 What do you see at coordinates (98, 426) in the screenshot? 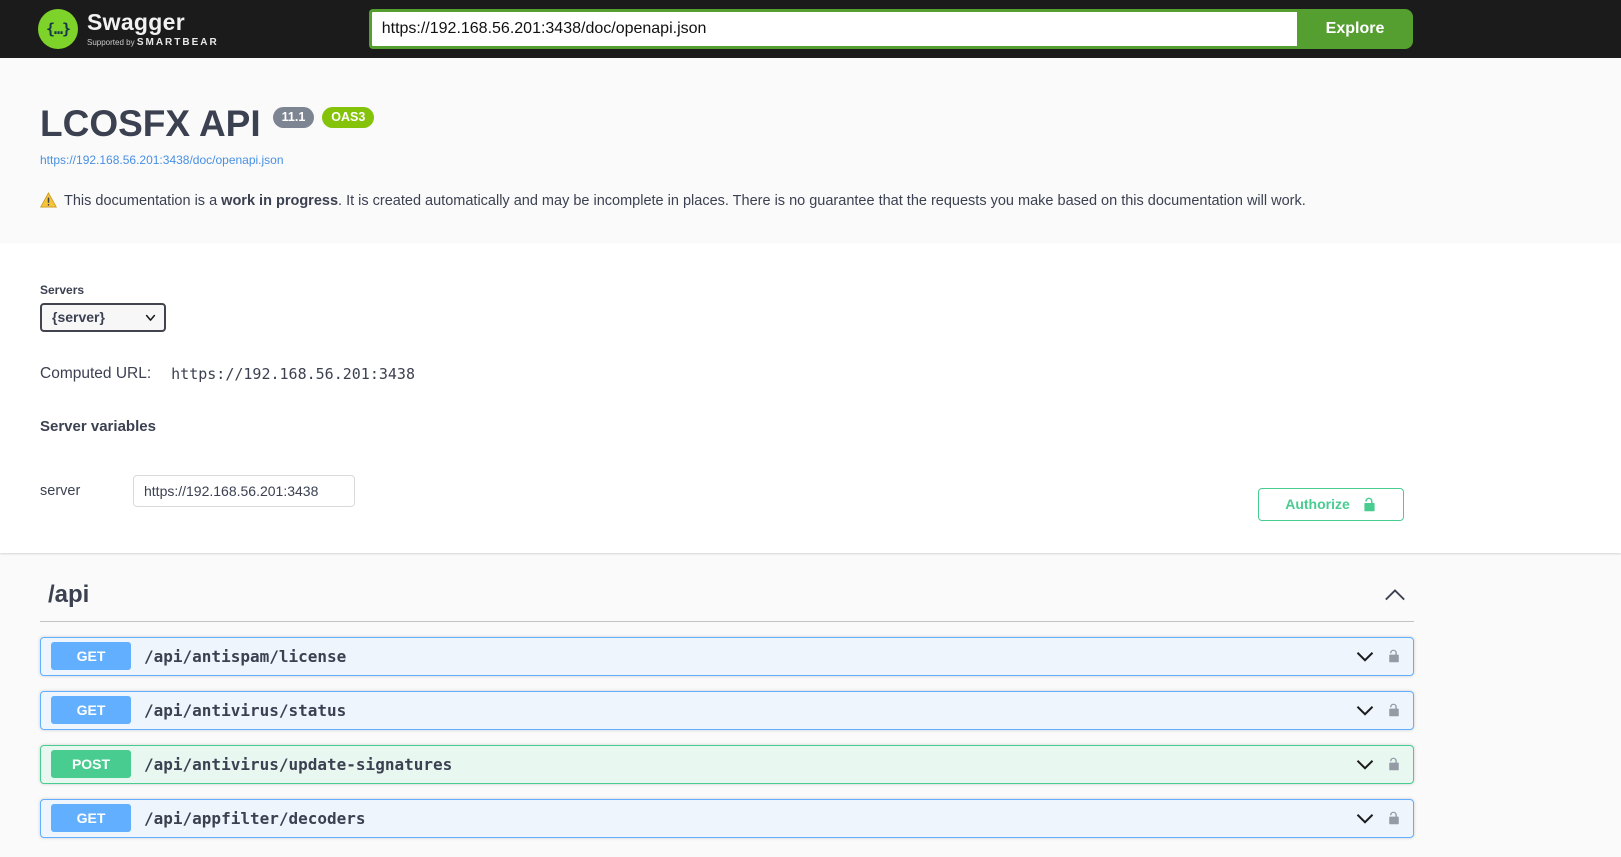
I see `server-variables-heading: Server variables` at bounding box center [98, 426].